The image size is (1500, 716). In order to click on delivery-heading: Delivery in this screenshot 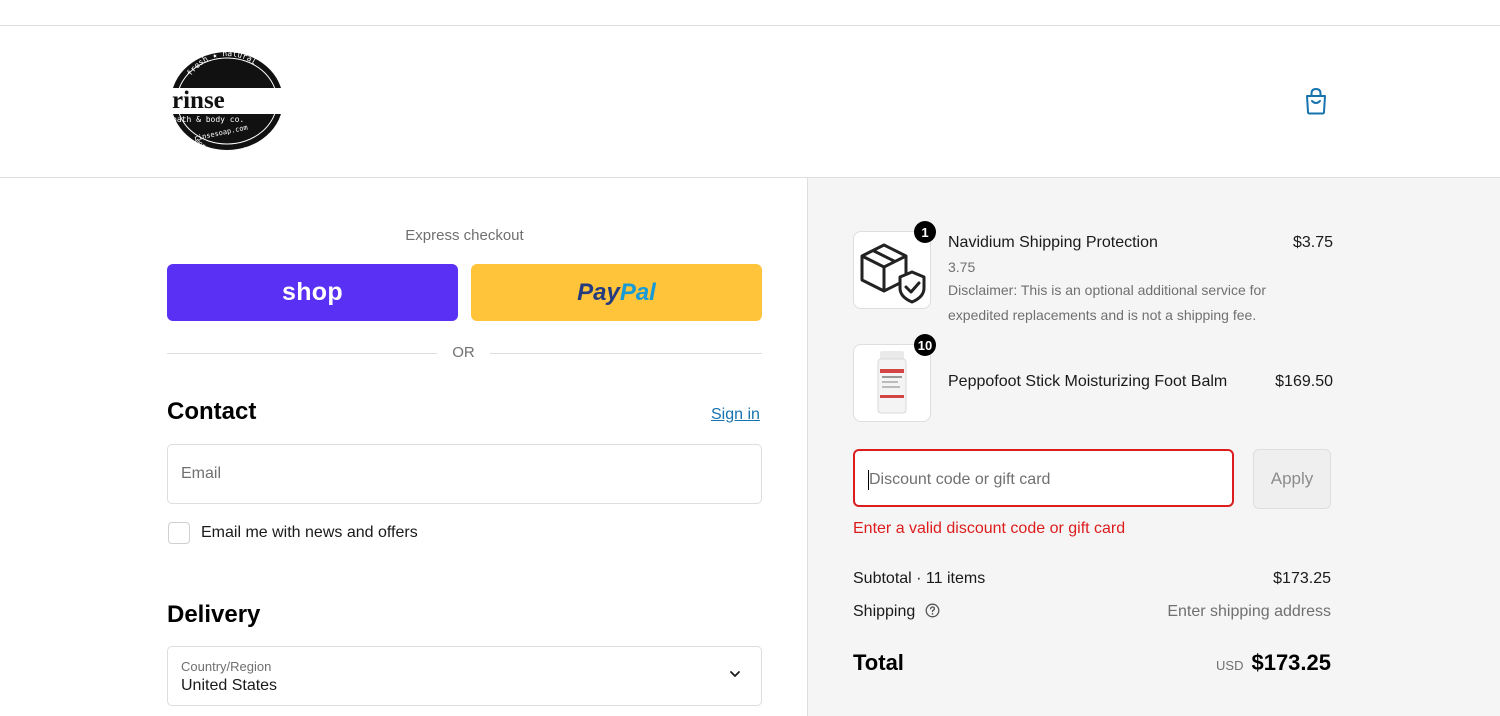, I will do `click(214, 614)`.